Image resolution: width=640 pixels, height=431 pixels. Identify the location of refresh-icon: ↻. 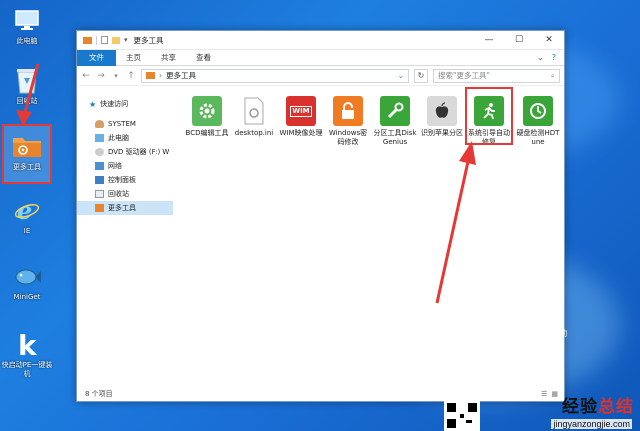
(421, 75).